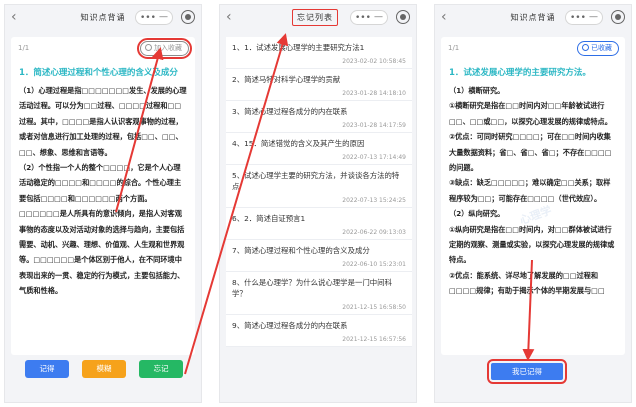  What do you see at coordinates (319, 331) in the screenshot?
I see `list-item: 9、简述心理过程各成分的内在联系 2021-12-15 16:57:56` at bounding box center [319, 331].